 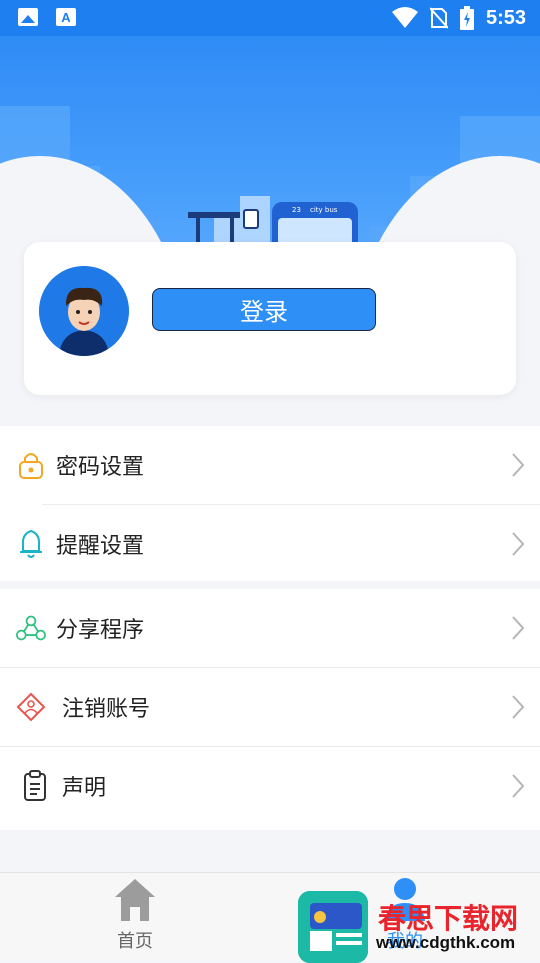 What do you see at coordinates (466, 18) in the screenshot?
I see `battery-icon` at bounding box center [466, 18].